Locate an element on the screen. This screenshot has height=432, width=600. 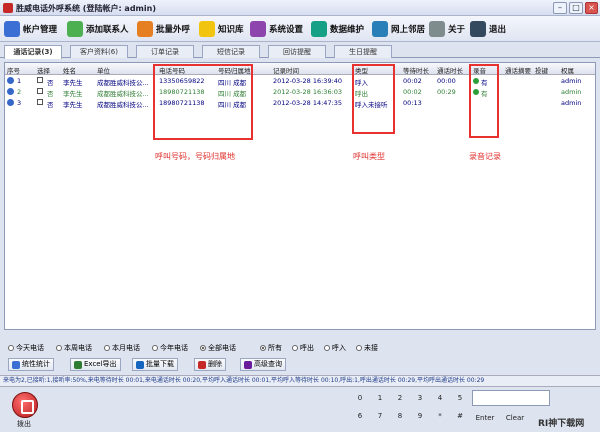
col-wait: 等待时长 is located at coordinates (416, 70).